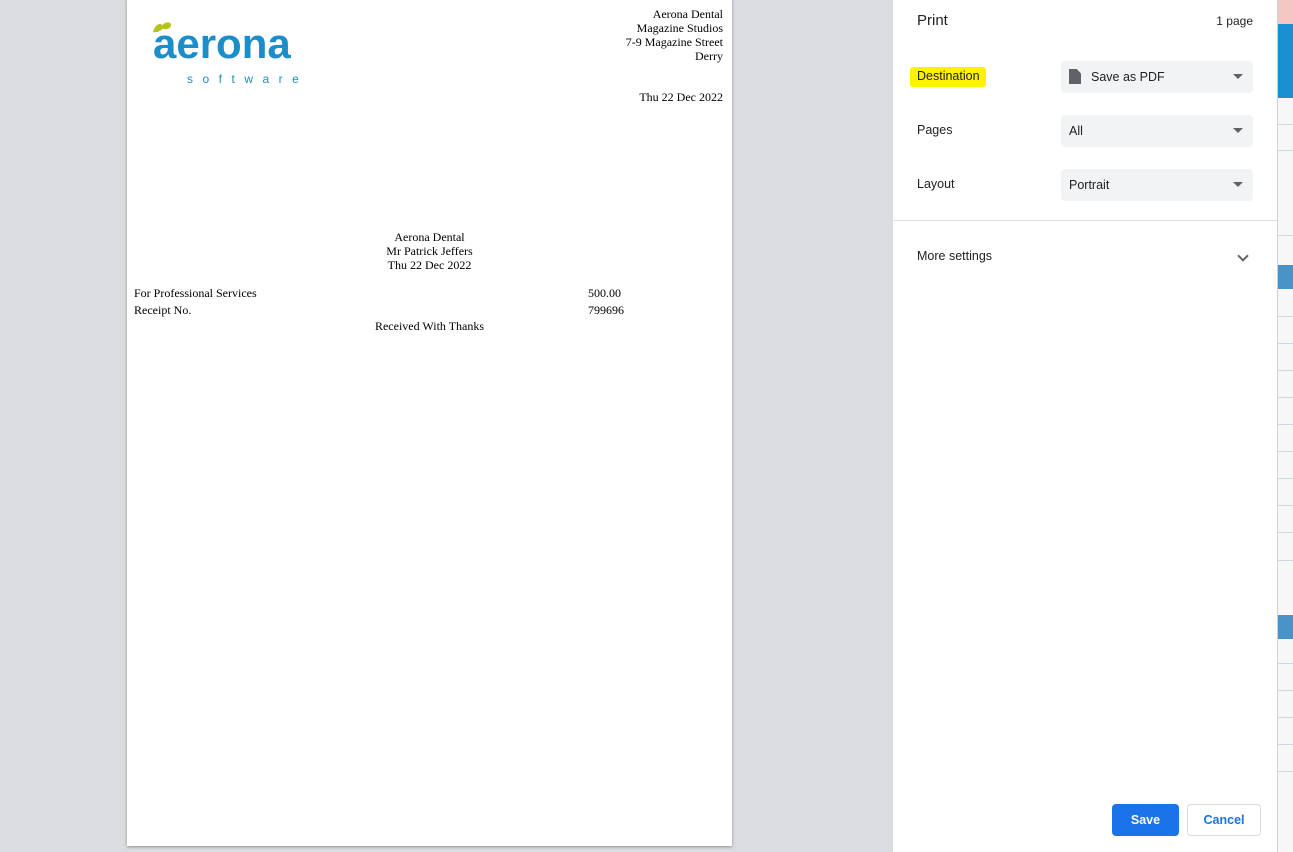 The width and height of the screenshot is (1293, 852). What do you see at coordinates (954, 256) in the screenshot?
I see `more-settings-toggle: More settings` at bounding box center [954, 256].